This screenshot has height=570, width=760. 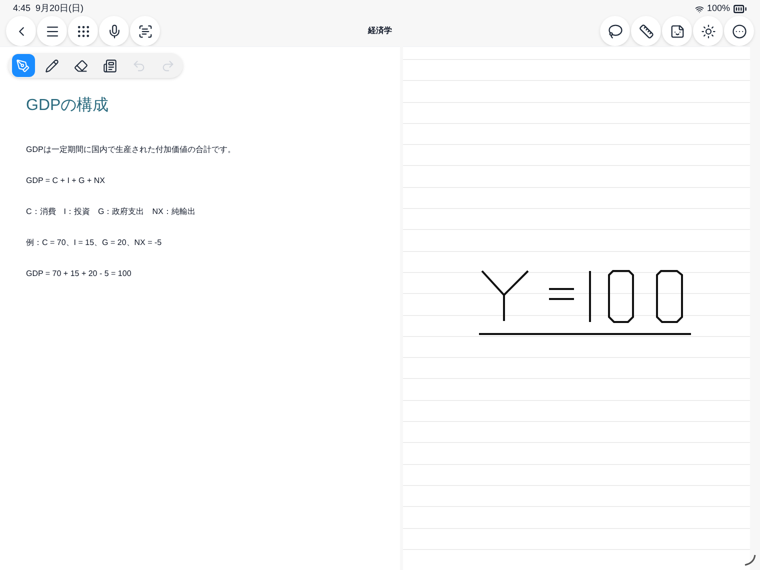 I want to click on dots-grid-icon, so click(x=83, y=31).